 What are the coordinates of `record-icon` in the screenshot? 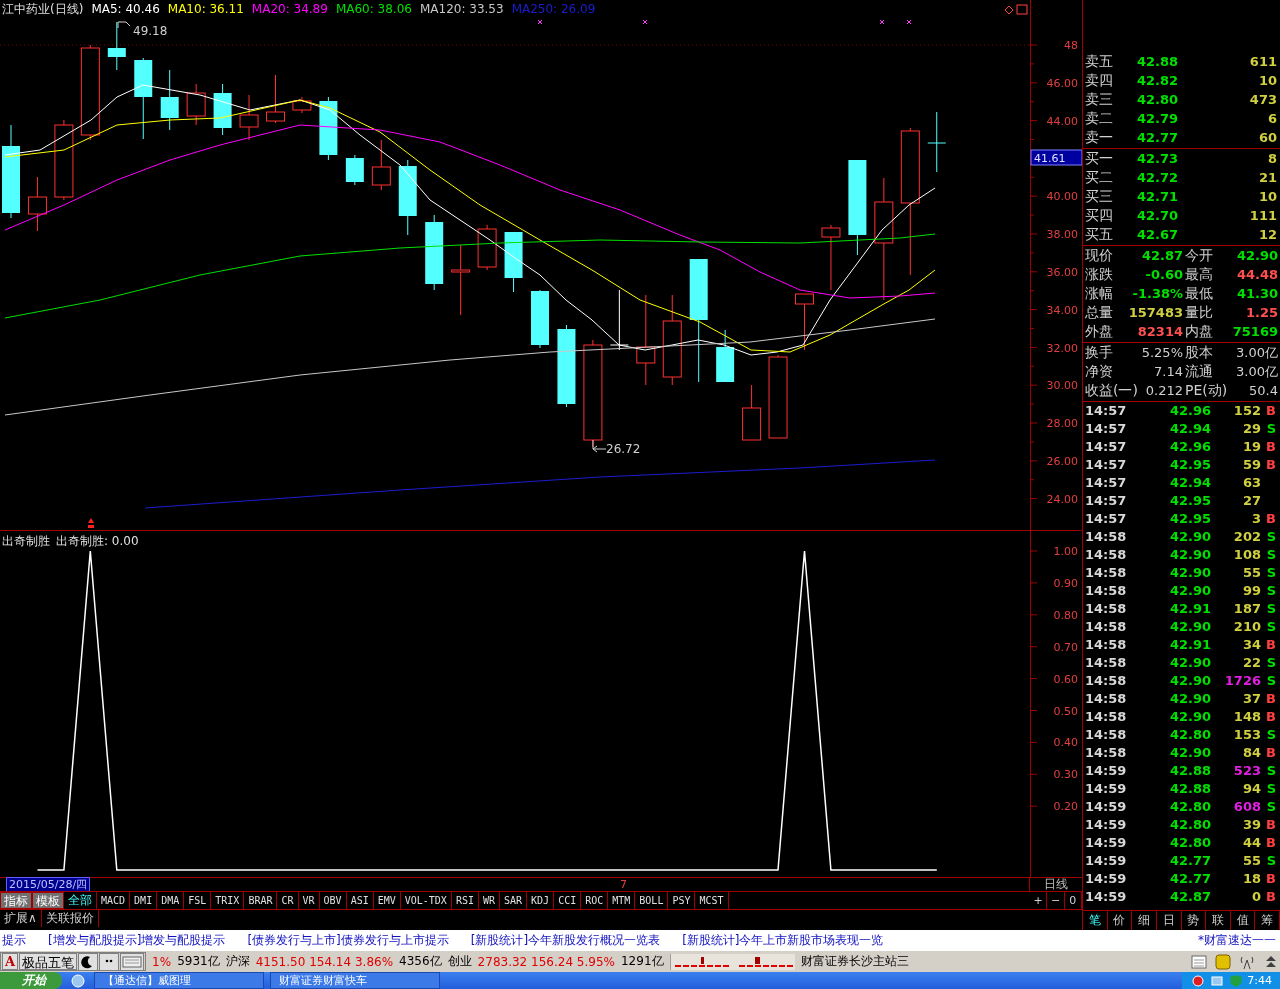 It's located at (1198, 980).